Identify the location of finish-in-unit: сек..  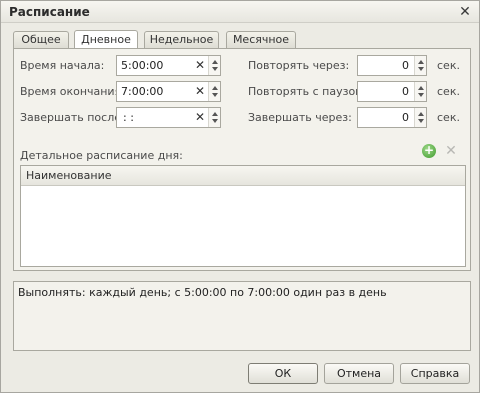
(448, 117).